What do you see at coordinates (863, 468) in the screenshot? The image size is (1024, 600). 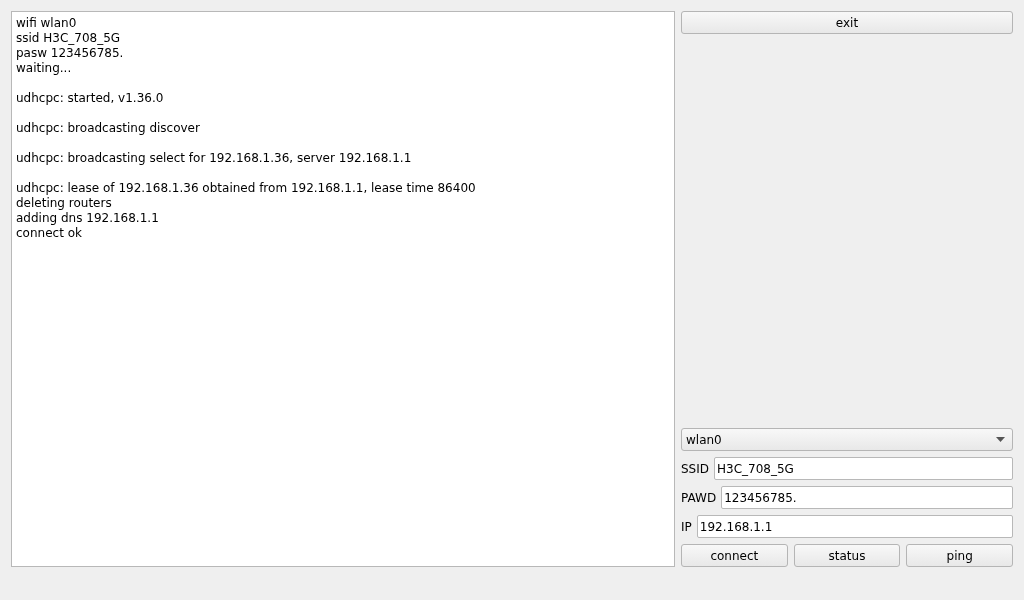 I see `input-field: H3C_708_5G` at bounding box center [863, 468].